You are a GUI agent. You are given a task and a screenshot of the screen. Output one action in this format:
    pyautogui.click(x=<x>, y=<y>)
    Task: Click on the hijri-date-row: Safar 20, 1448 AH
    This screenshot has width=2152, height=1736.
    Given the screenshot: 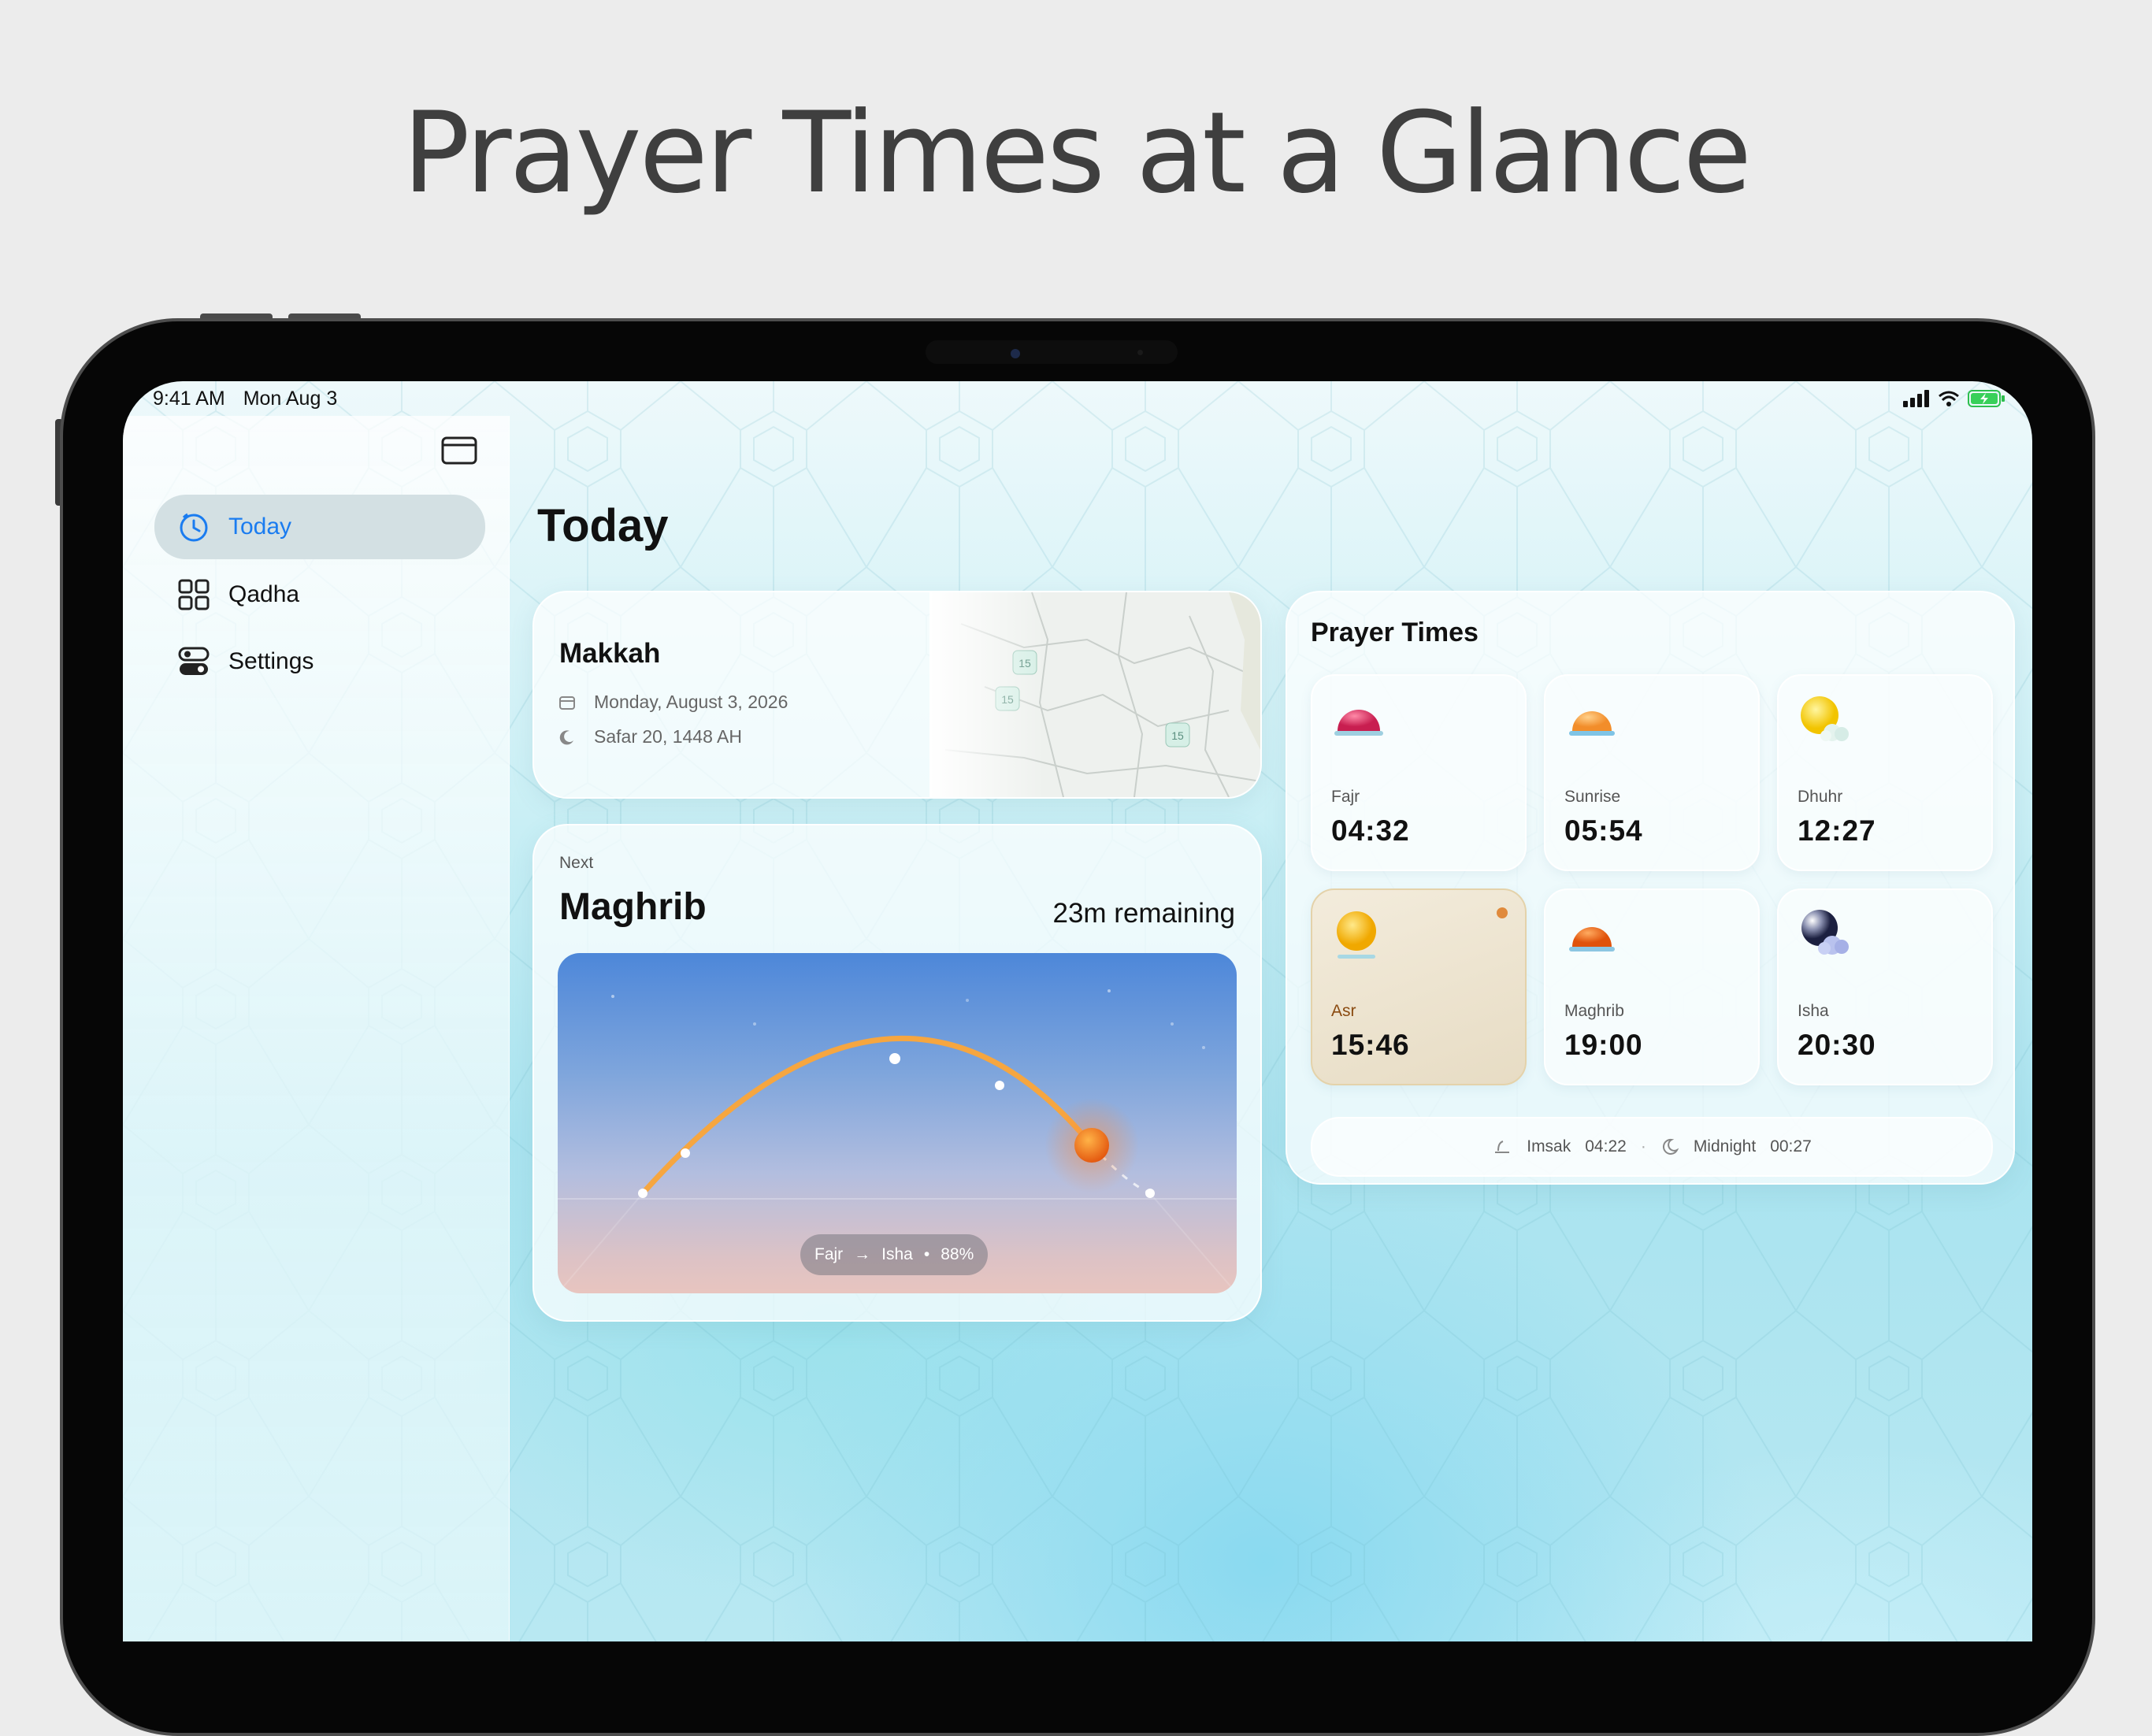 What is the action you would take?
    pyautogui.click(x=650, y=737)
    